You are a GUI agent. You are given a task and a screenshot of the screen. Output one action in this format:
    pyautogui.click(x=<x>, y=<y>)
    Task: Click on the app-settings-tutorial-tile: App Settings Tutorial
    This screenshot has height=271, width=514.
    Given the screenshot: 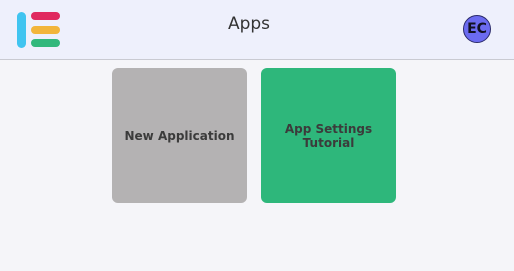 What is the action you would take?
    pyautogui.click(x=328, y=135)
    